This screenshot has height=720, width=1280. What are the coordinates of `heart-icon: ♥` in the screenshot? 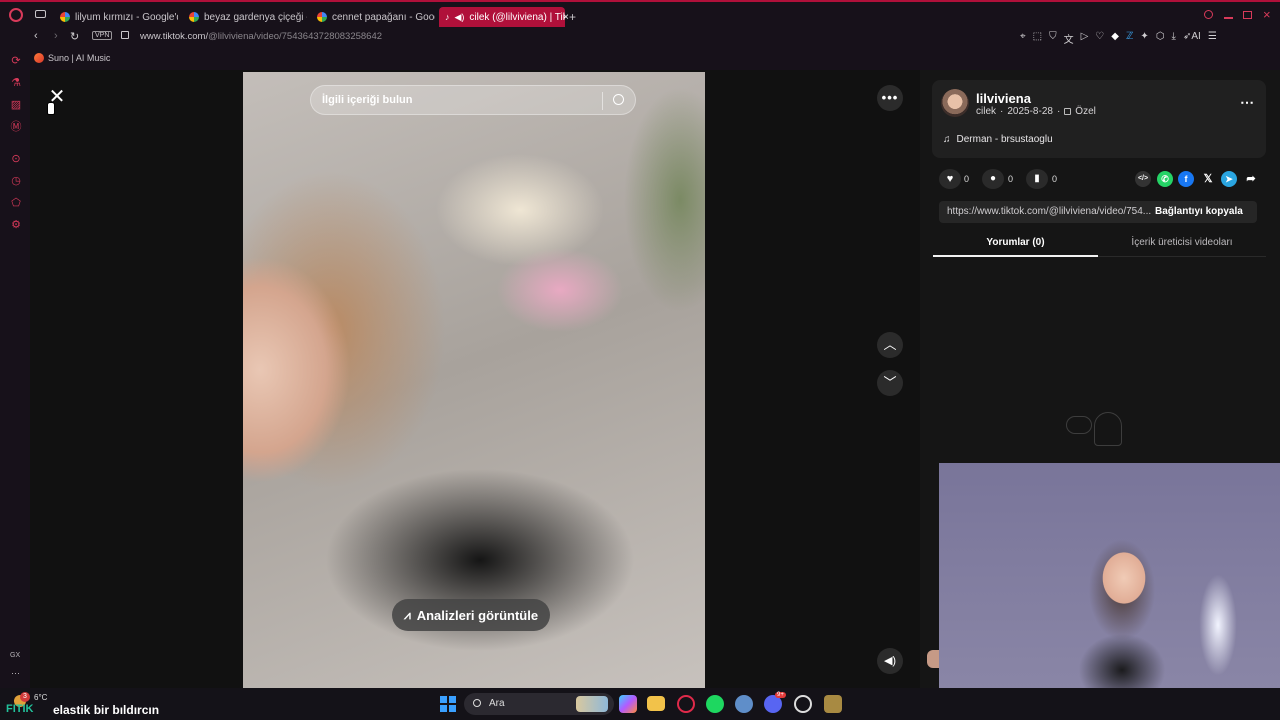 It's located at (950, 179).